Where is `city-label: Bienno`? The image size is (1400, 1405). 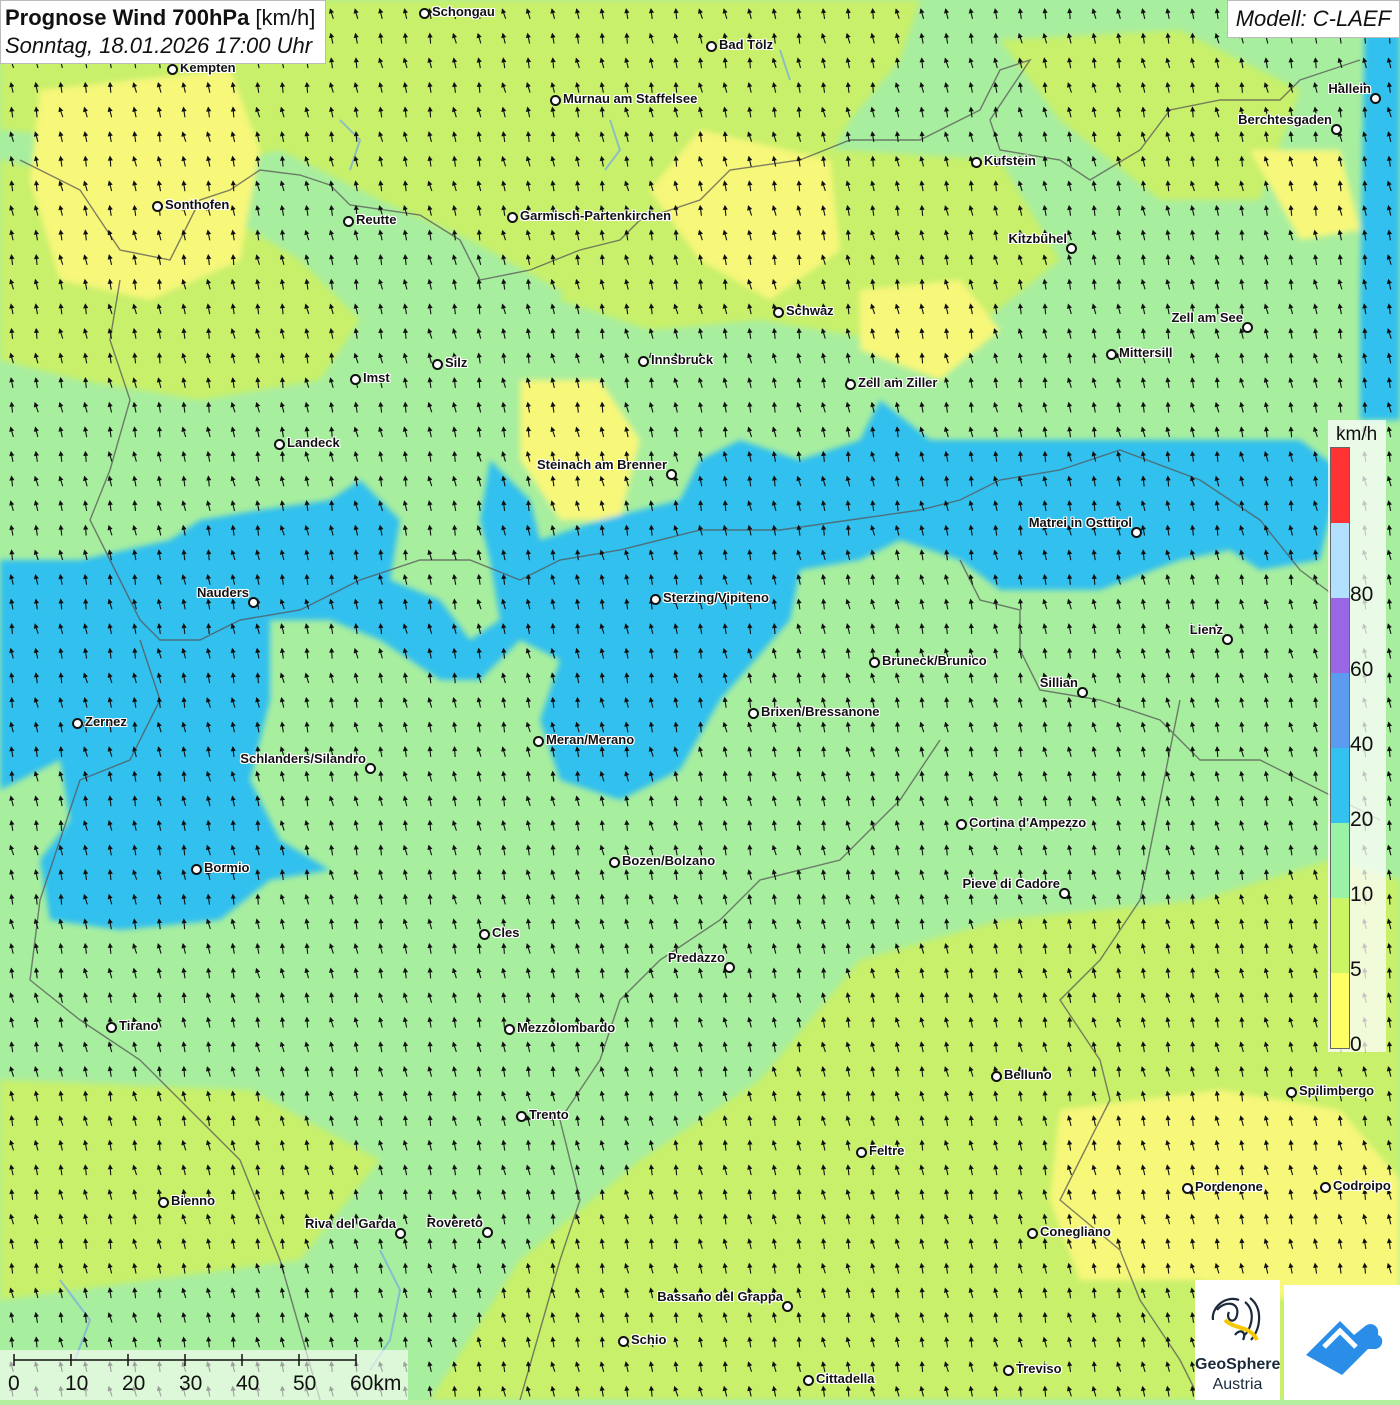 city-label: Bienno is located at coordinates (193, 1200).